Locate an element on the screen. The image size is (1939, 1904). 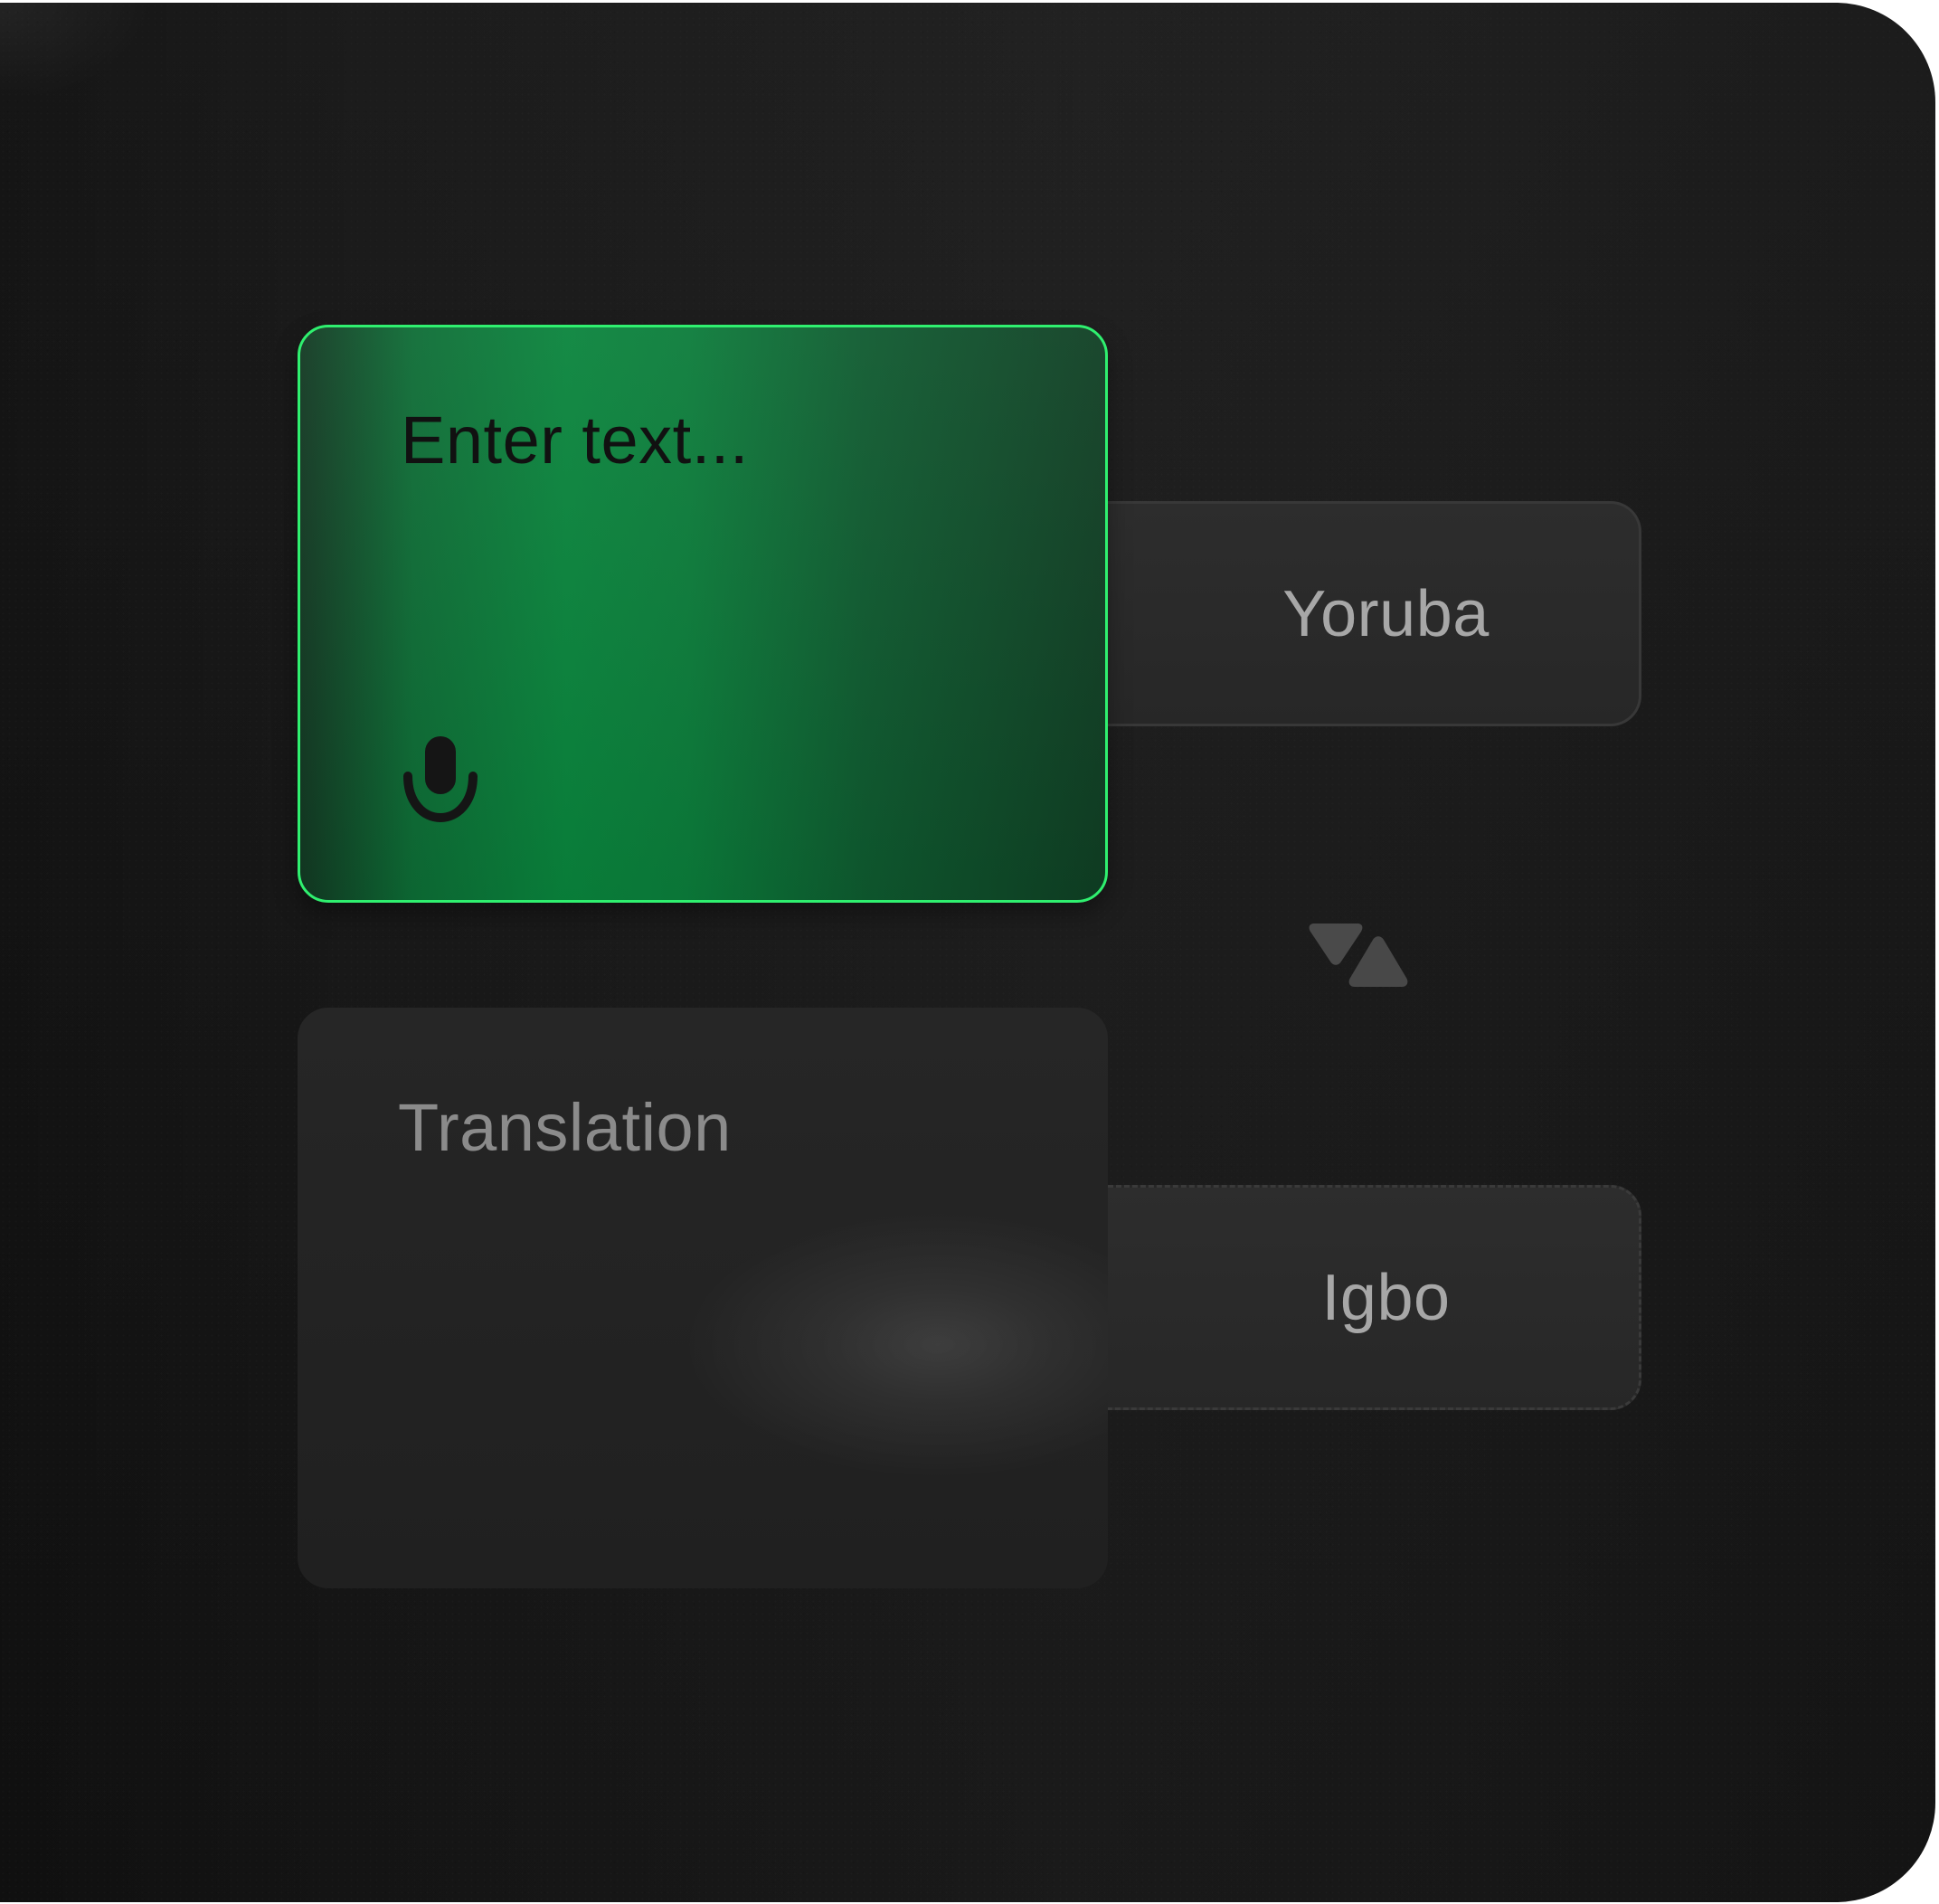
target-language-selector: Igbo is located at coordinates (1374, 1297).